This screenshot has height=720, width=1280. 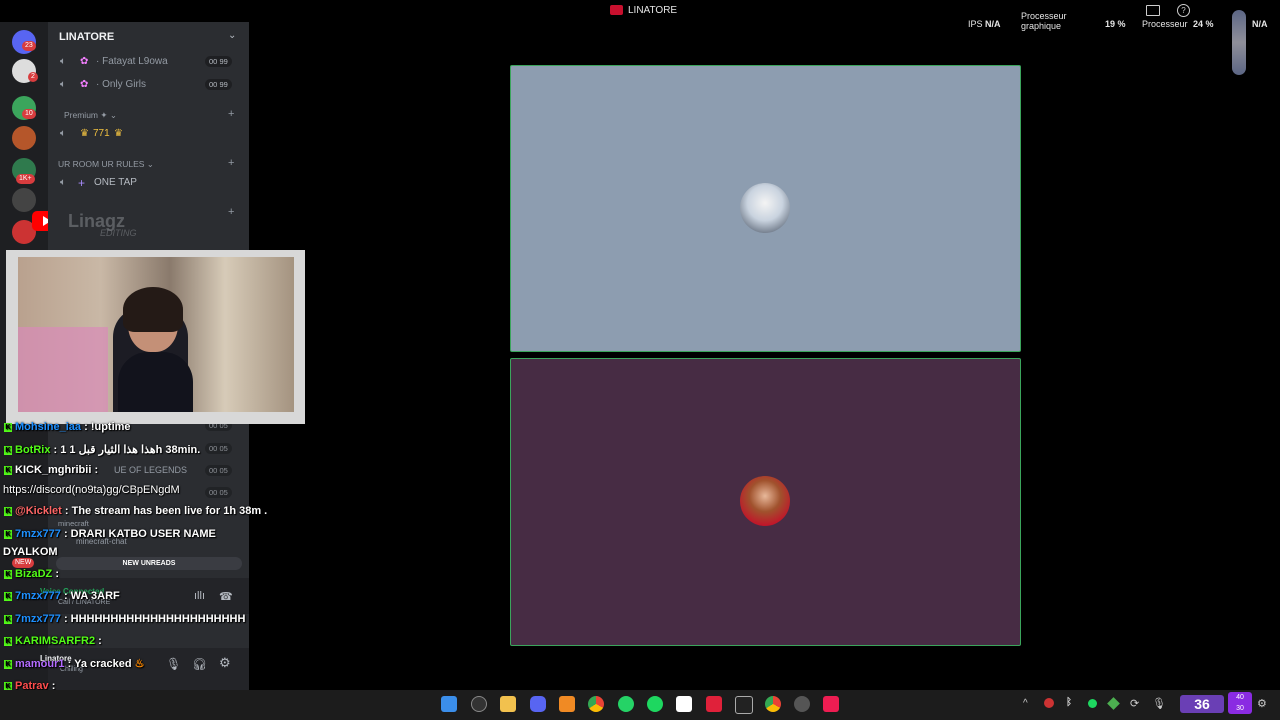 I want to click on chrome-icon, so click(x=596, y=704).